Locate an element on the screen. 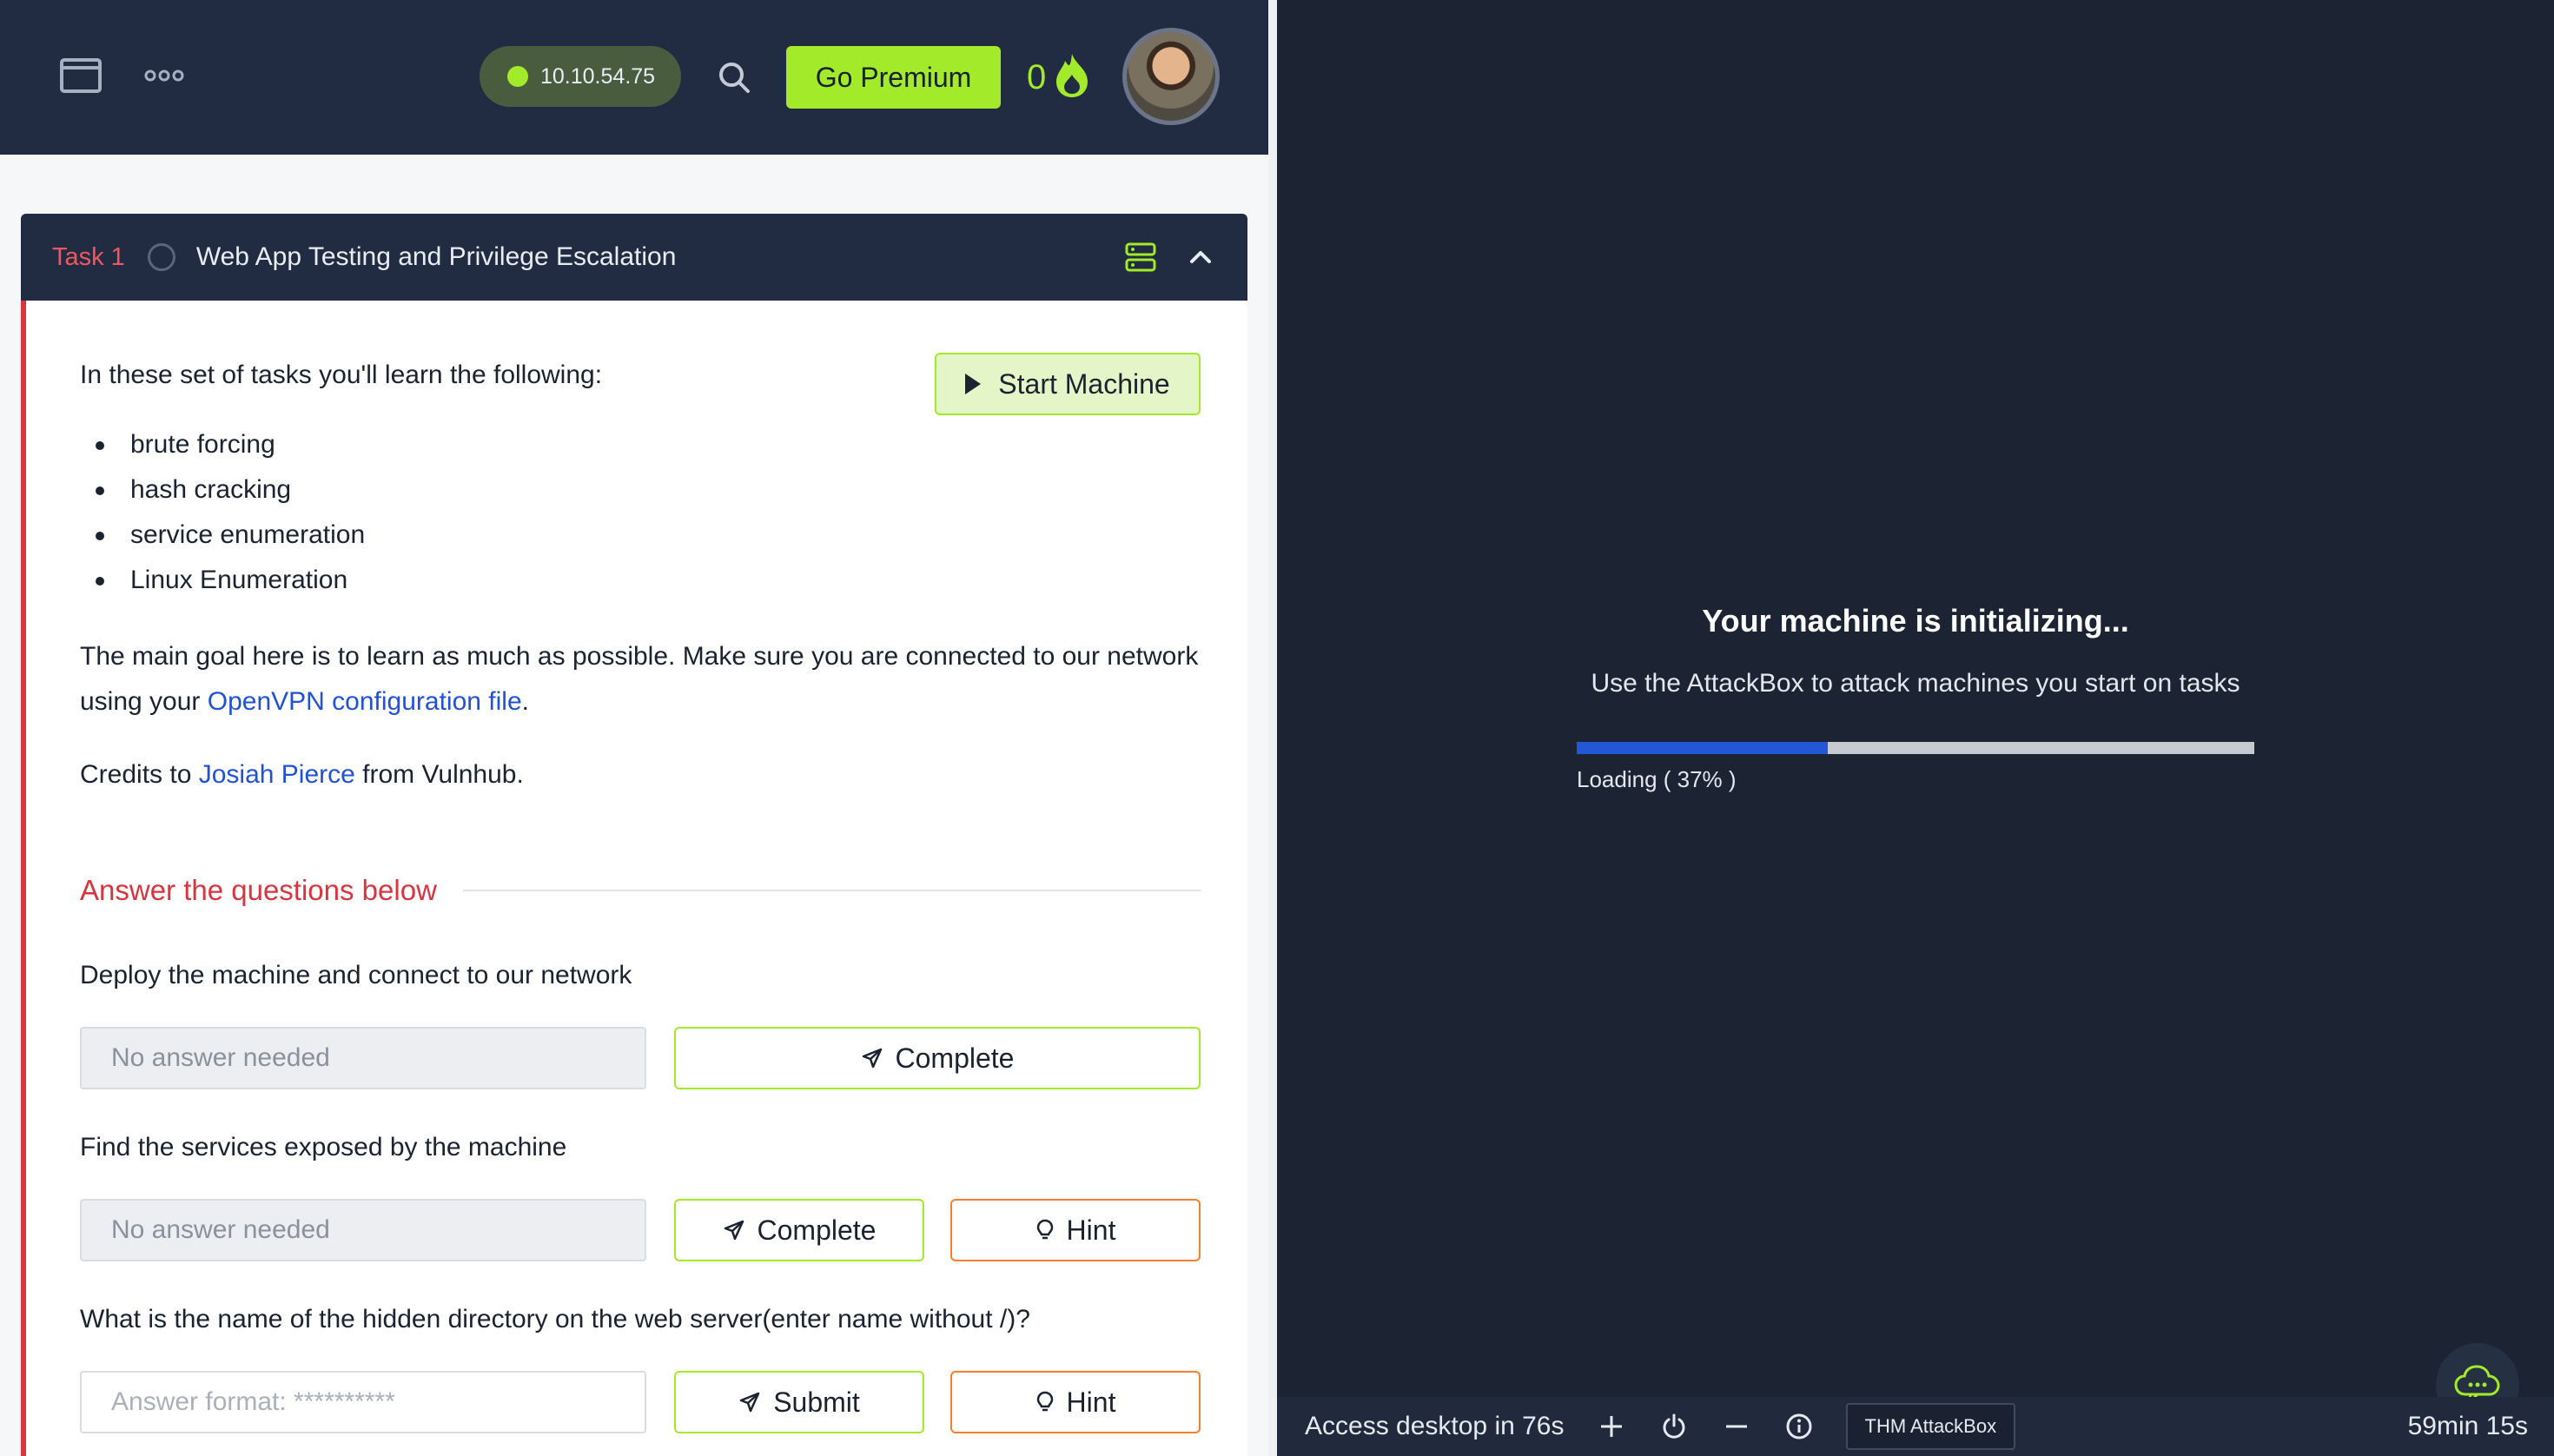 The image size is (2554, 1456). chevron-up-icon is located at coordinates (1200, 257).